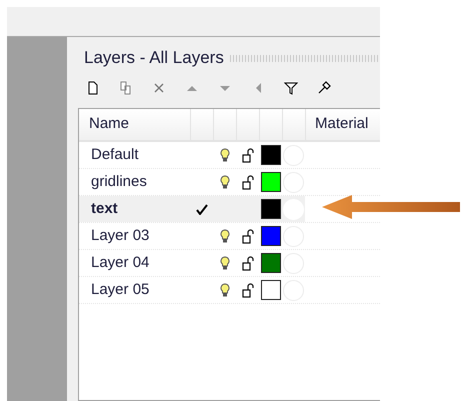 This screenshot has height=401, width=475. Describe the element at coordinates (115, 154) in the screenshot. I see `layer-name: Default` at that location.